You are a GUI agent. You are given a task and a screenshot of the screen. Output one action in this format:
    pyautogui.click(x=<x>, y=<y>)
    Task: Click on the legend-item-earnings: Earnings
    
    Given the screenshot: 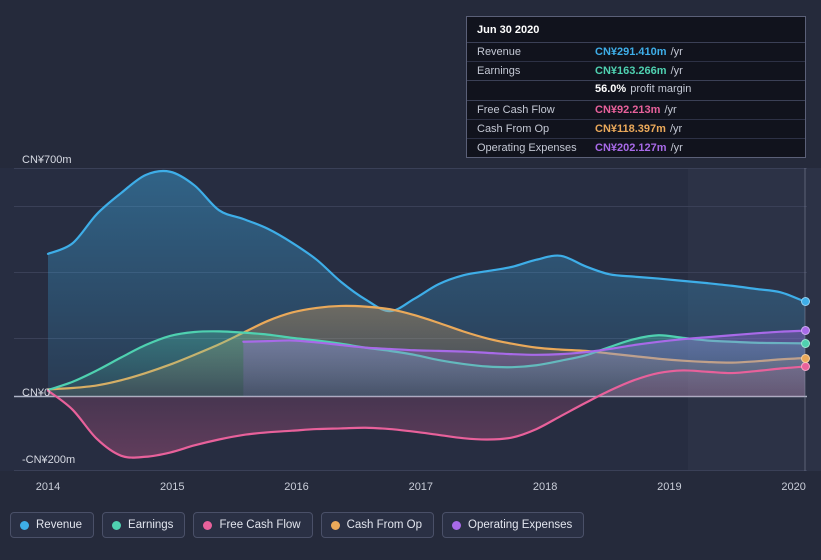 What is the action you would take?
    pyautogui.click(x=144, y=525)
    